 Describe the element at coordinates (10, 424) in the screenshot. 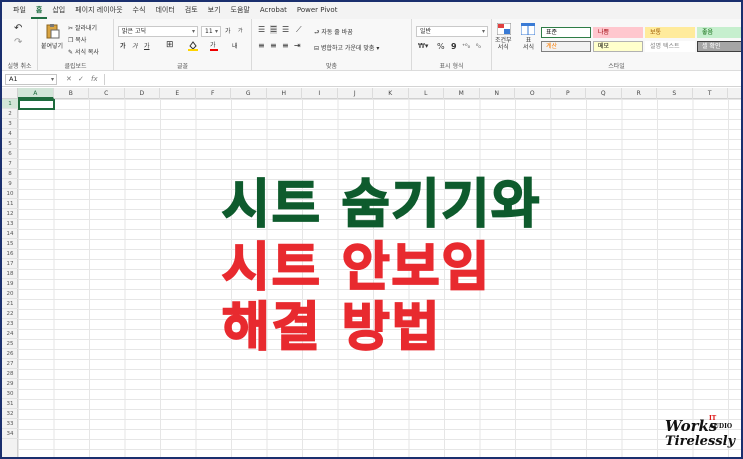

I see `row-header-33: 33` at that location.